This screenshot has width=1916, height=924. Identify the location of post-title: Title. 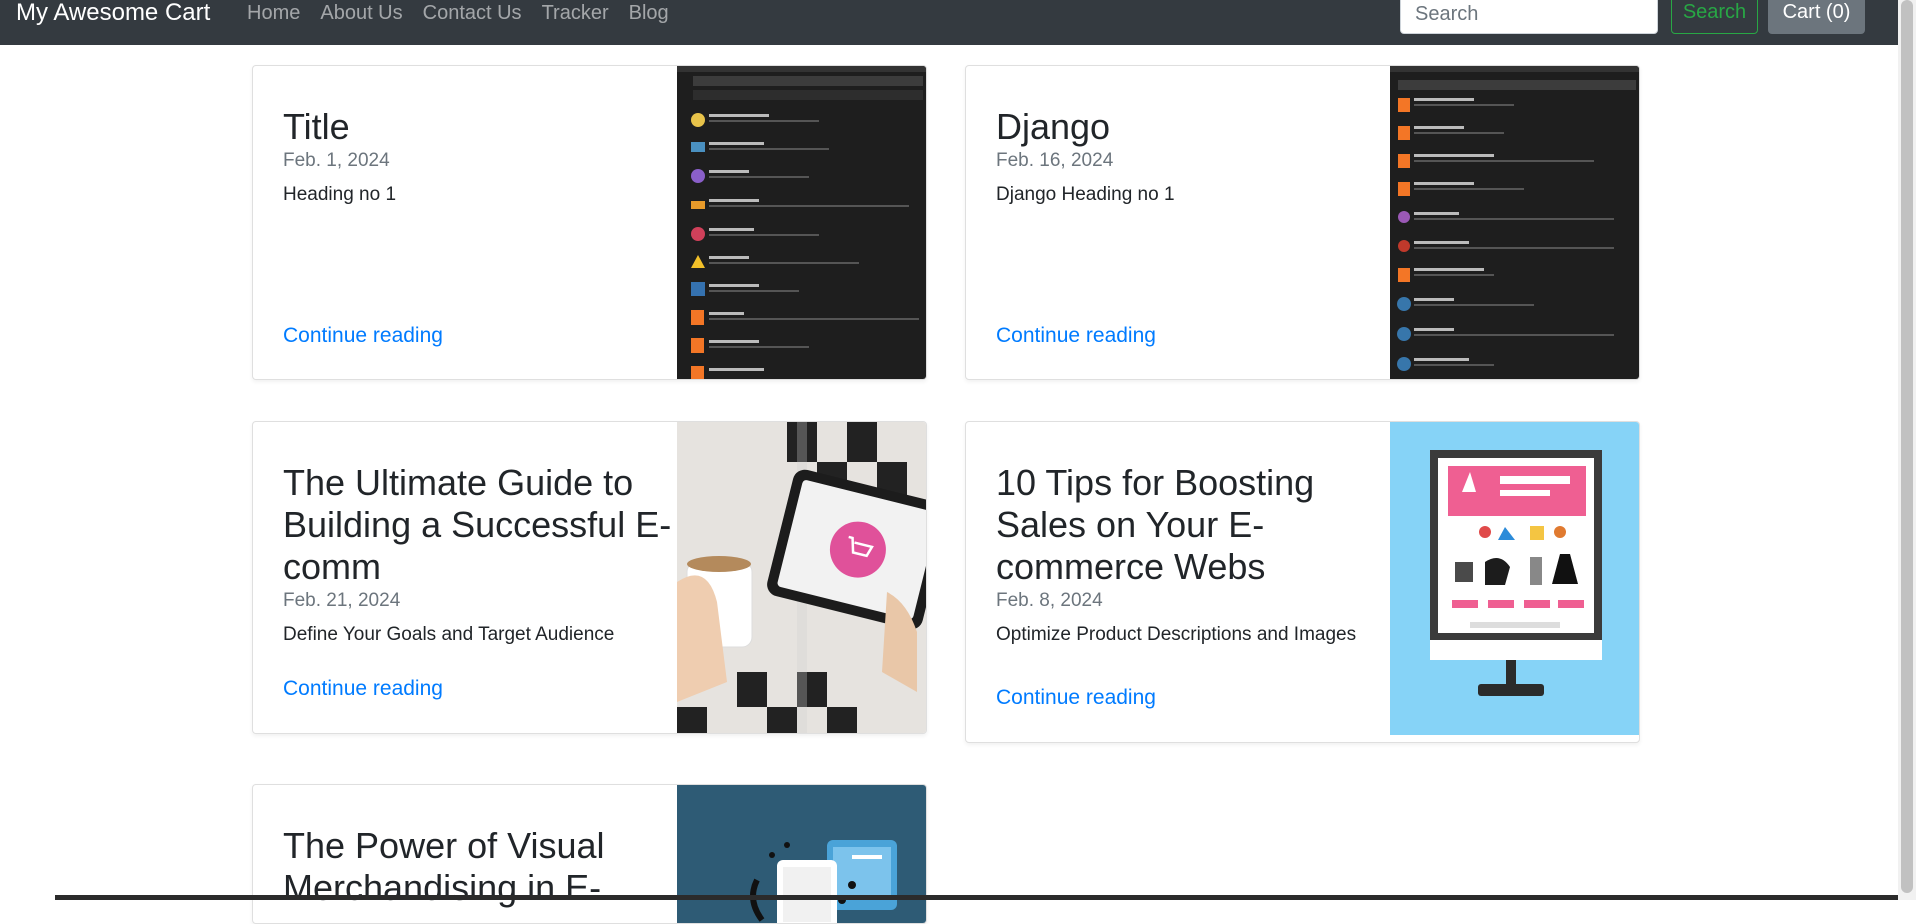
(316, 126).